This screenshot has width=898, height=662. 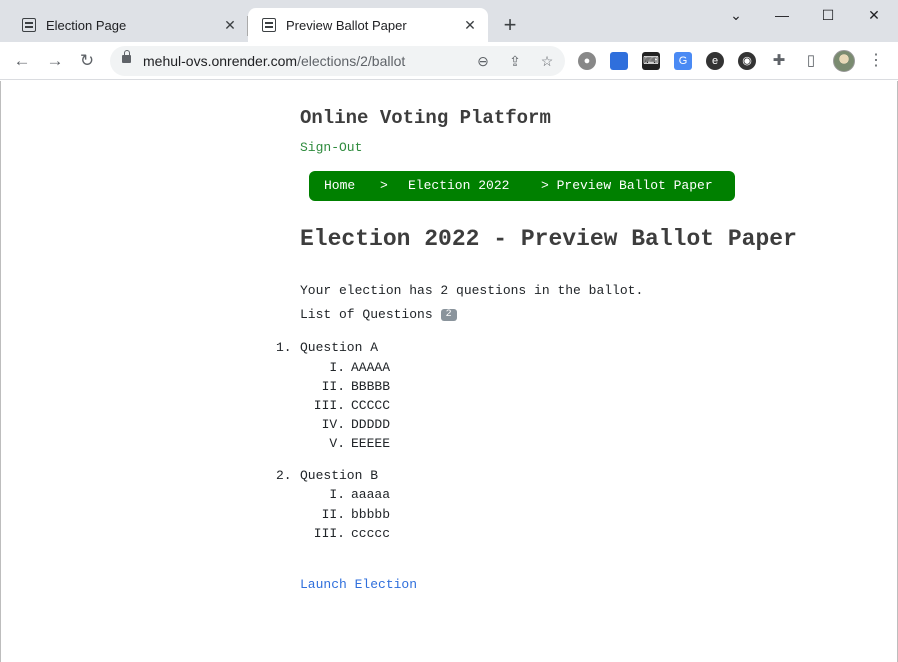 What do you see at coordinates (371, 386) in the screenshot?
I see `option-text: BBBBB` at bounding box center [371, 386].